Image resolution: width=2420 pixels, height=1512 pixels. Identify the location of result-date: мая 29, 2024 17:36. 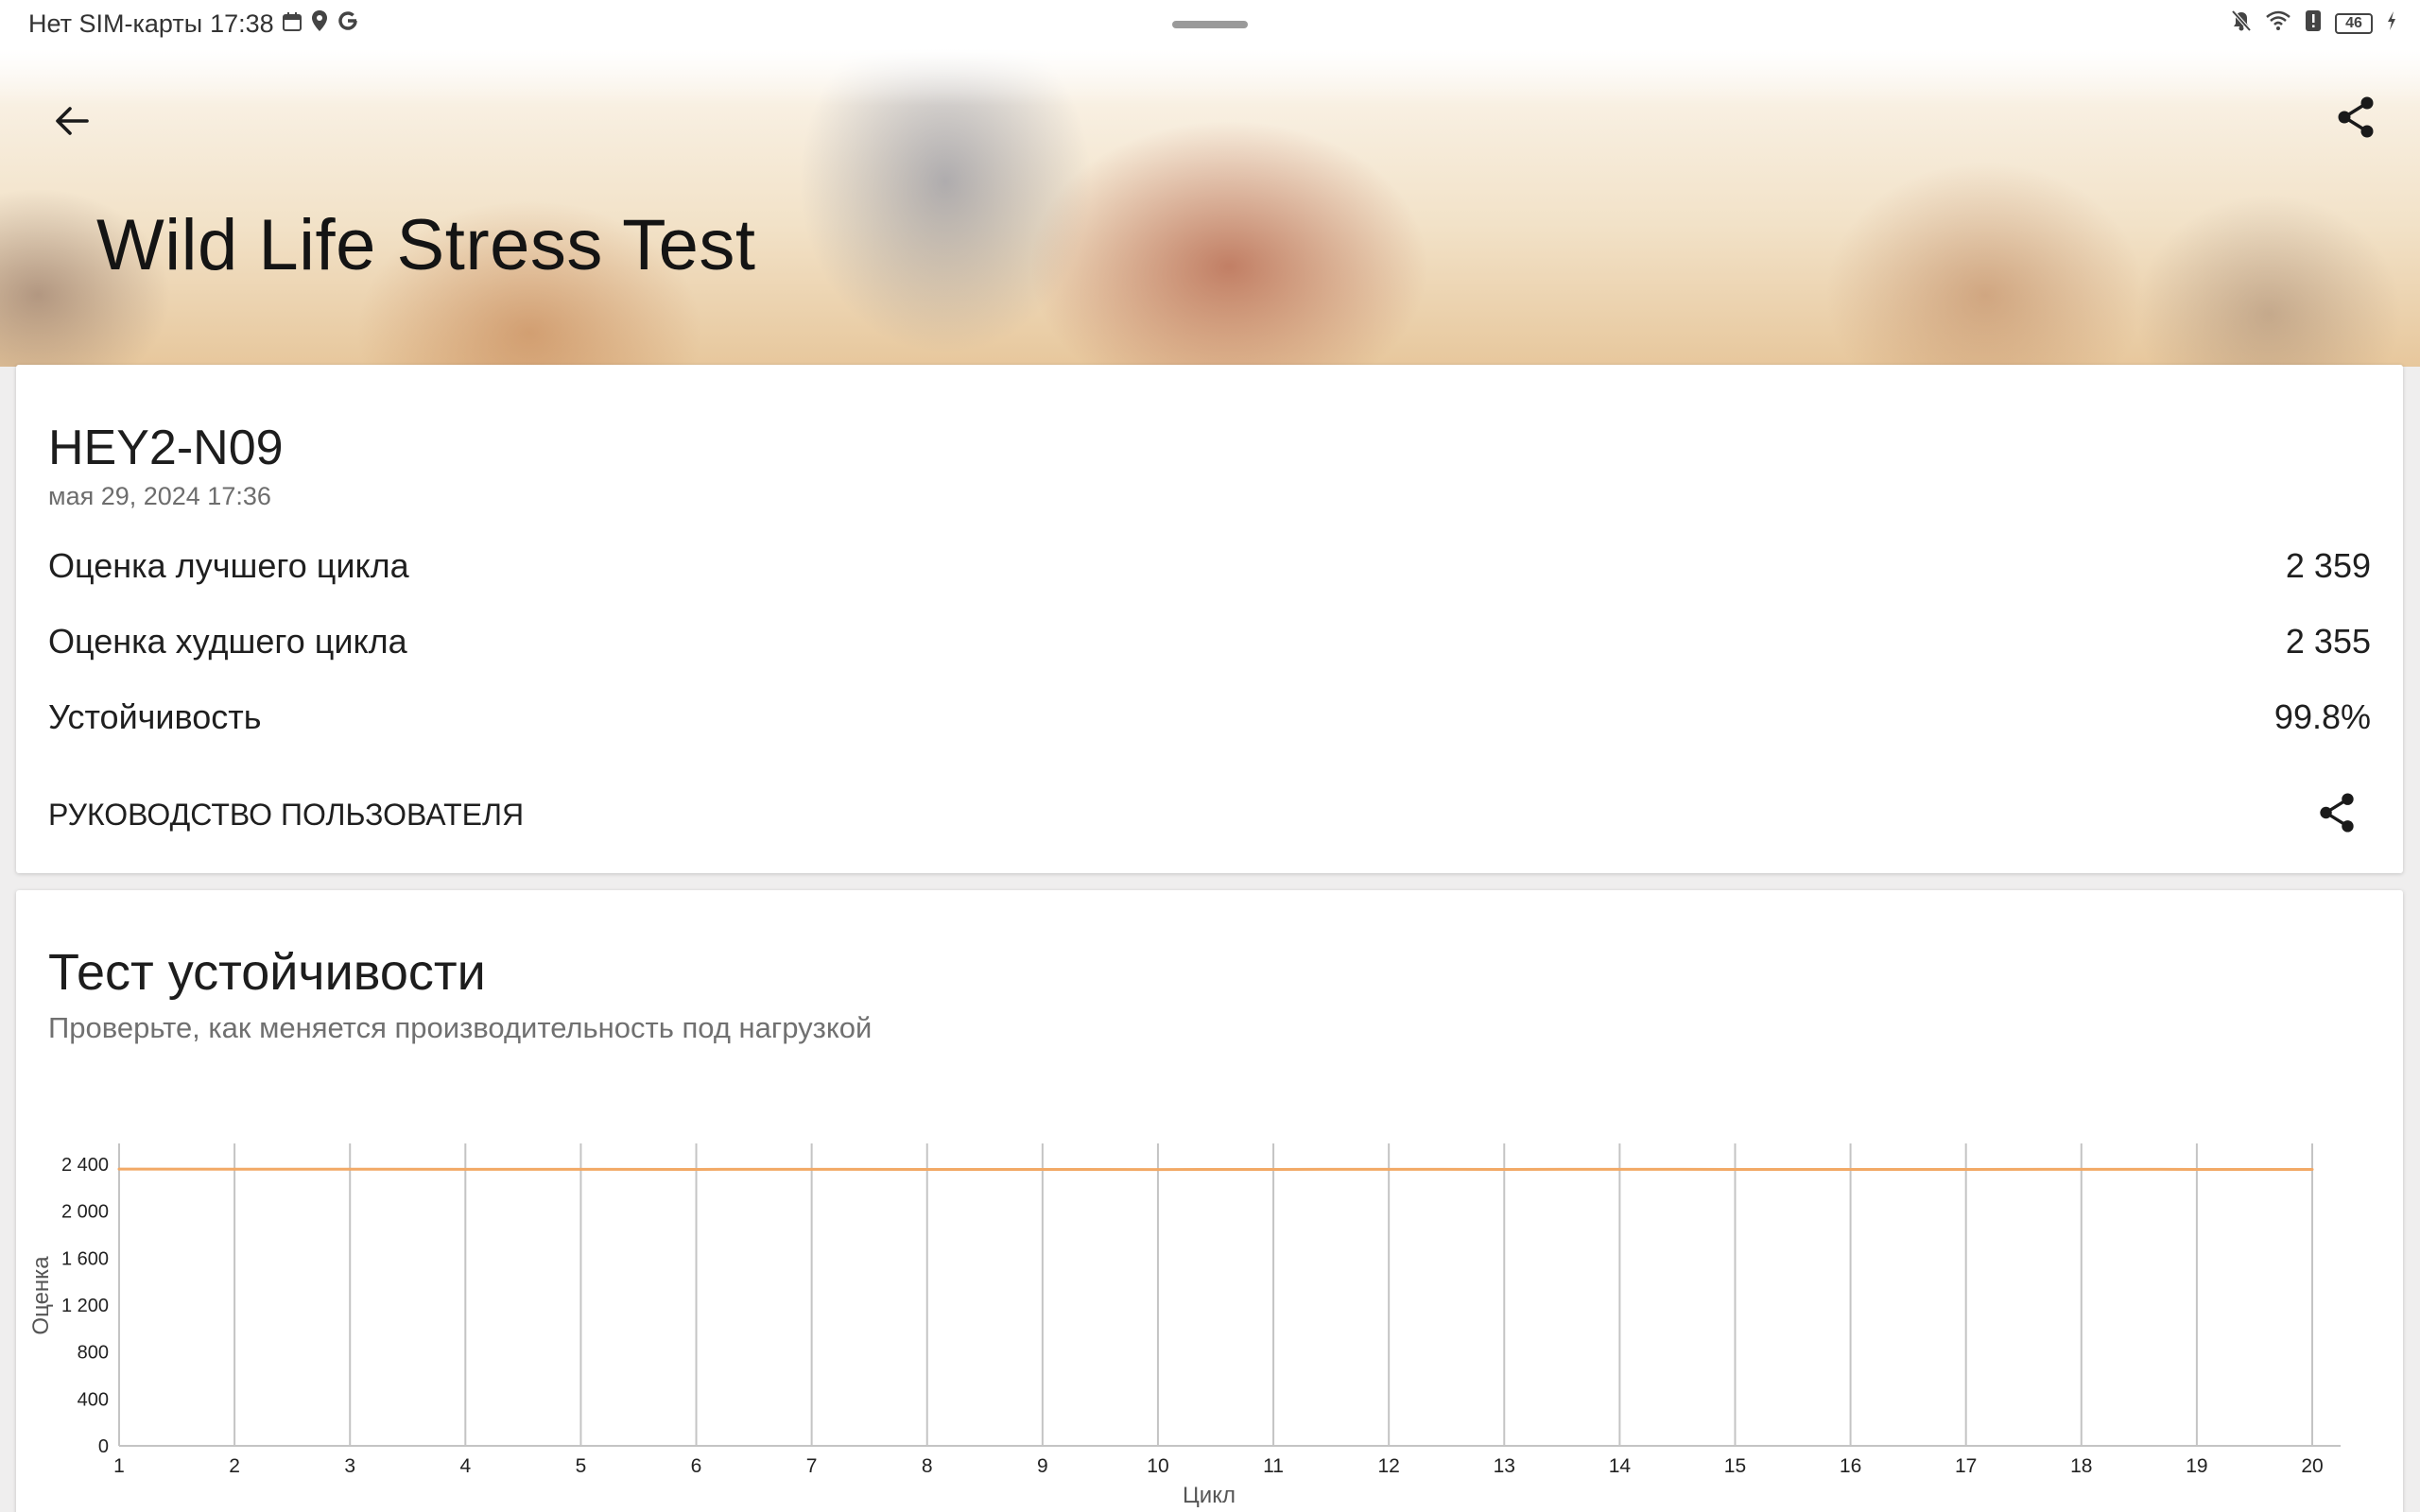
(159, 496).